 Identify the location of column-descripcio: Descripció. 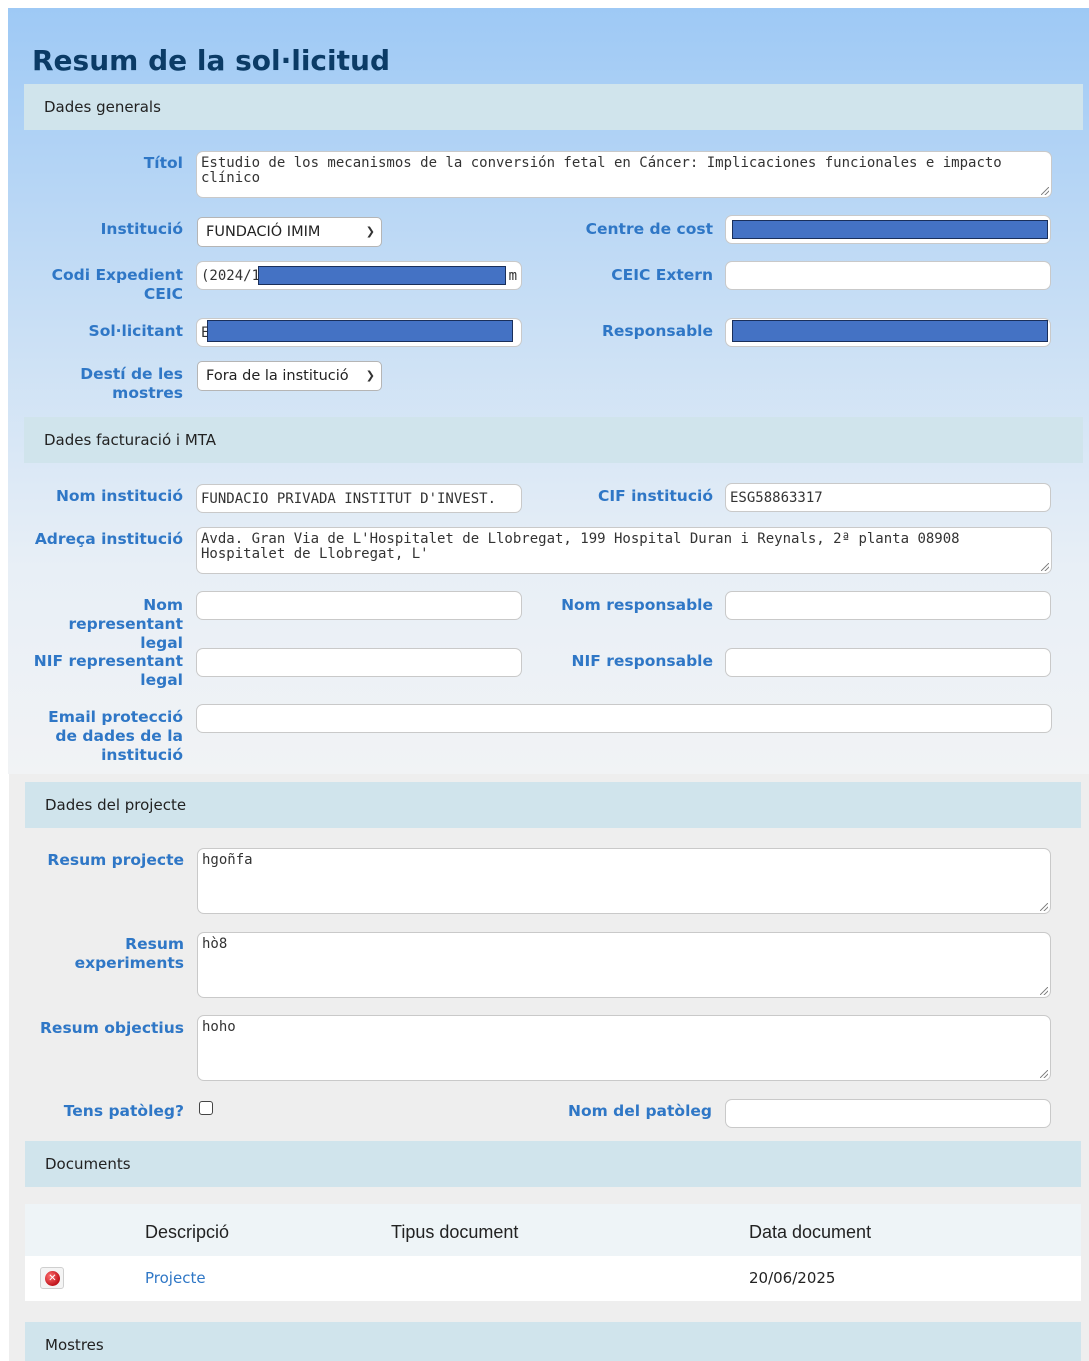
(187, 1232).